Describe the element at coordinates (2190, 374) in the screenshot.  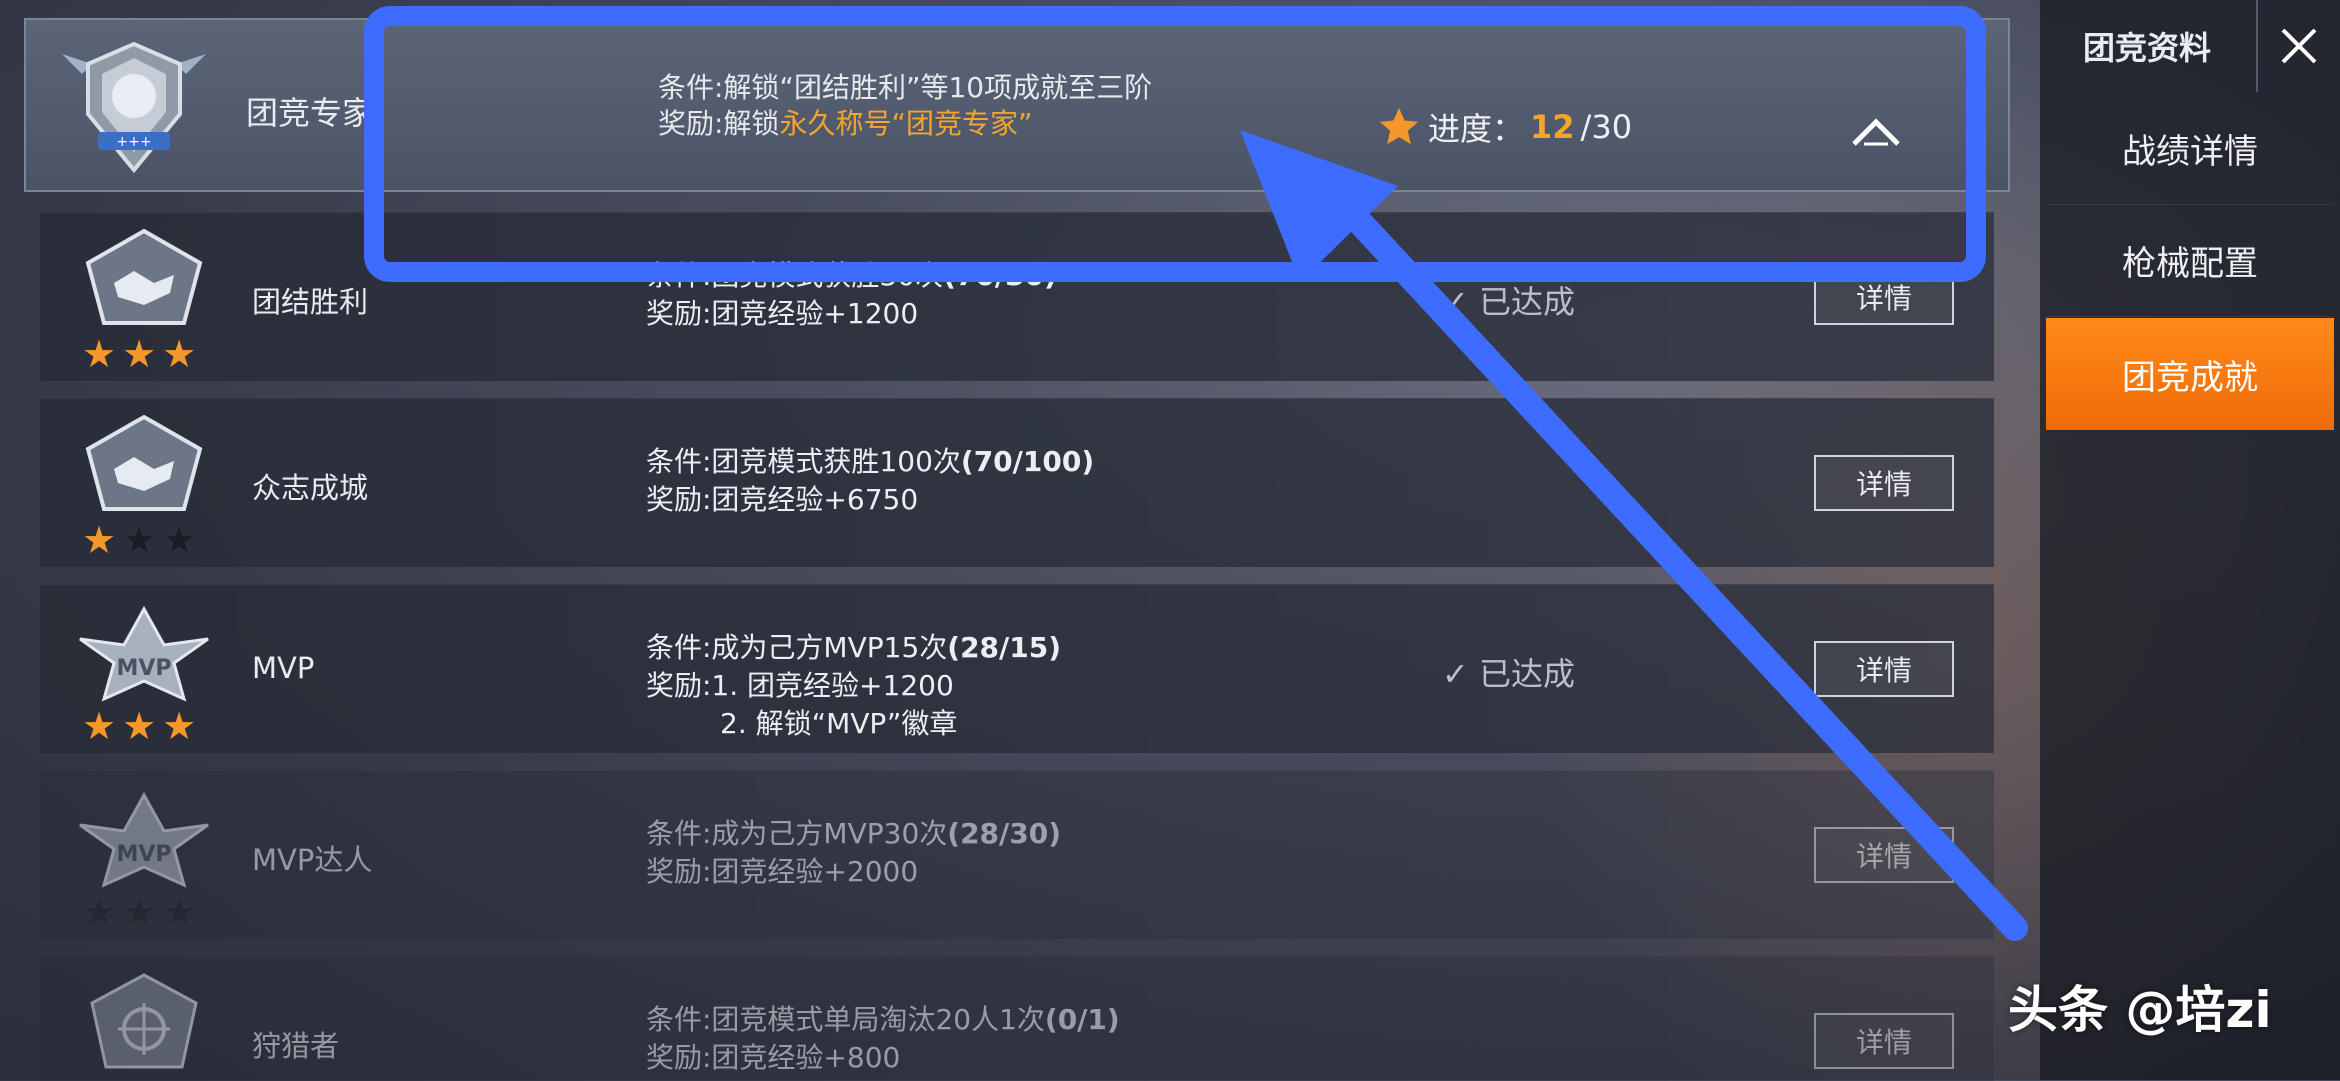
I see `sidebar-item-team-achievements: 团竞成就` at that location.